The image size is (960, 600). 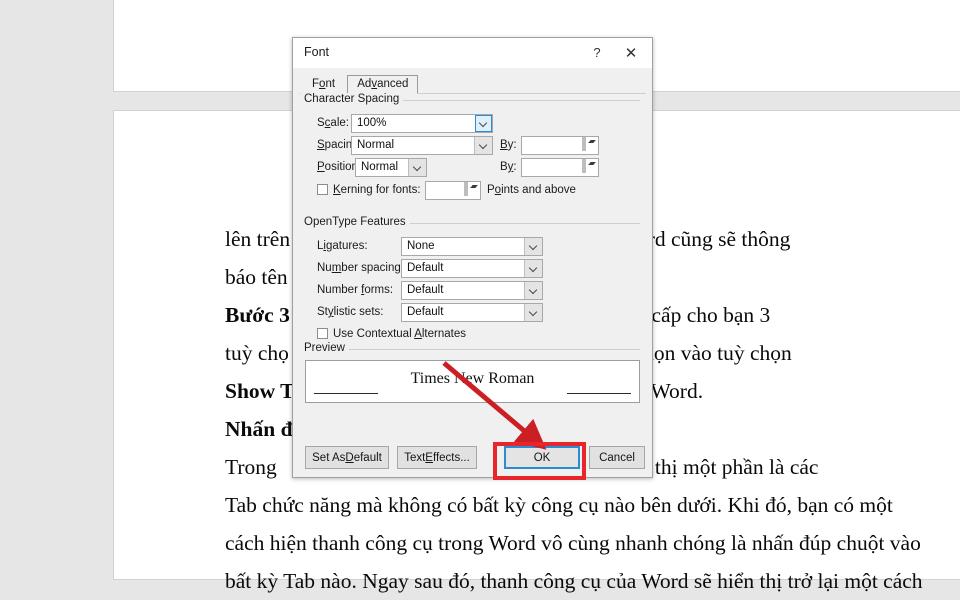 What do you see at coordinates (383, 84) in the screenshot?
I see `tab-advanced: Advanced` at bounding box center [383, 84].